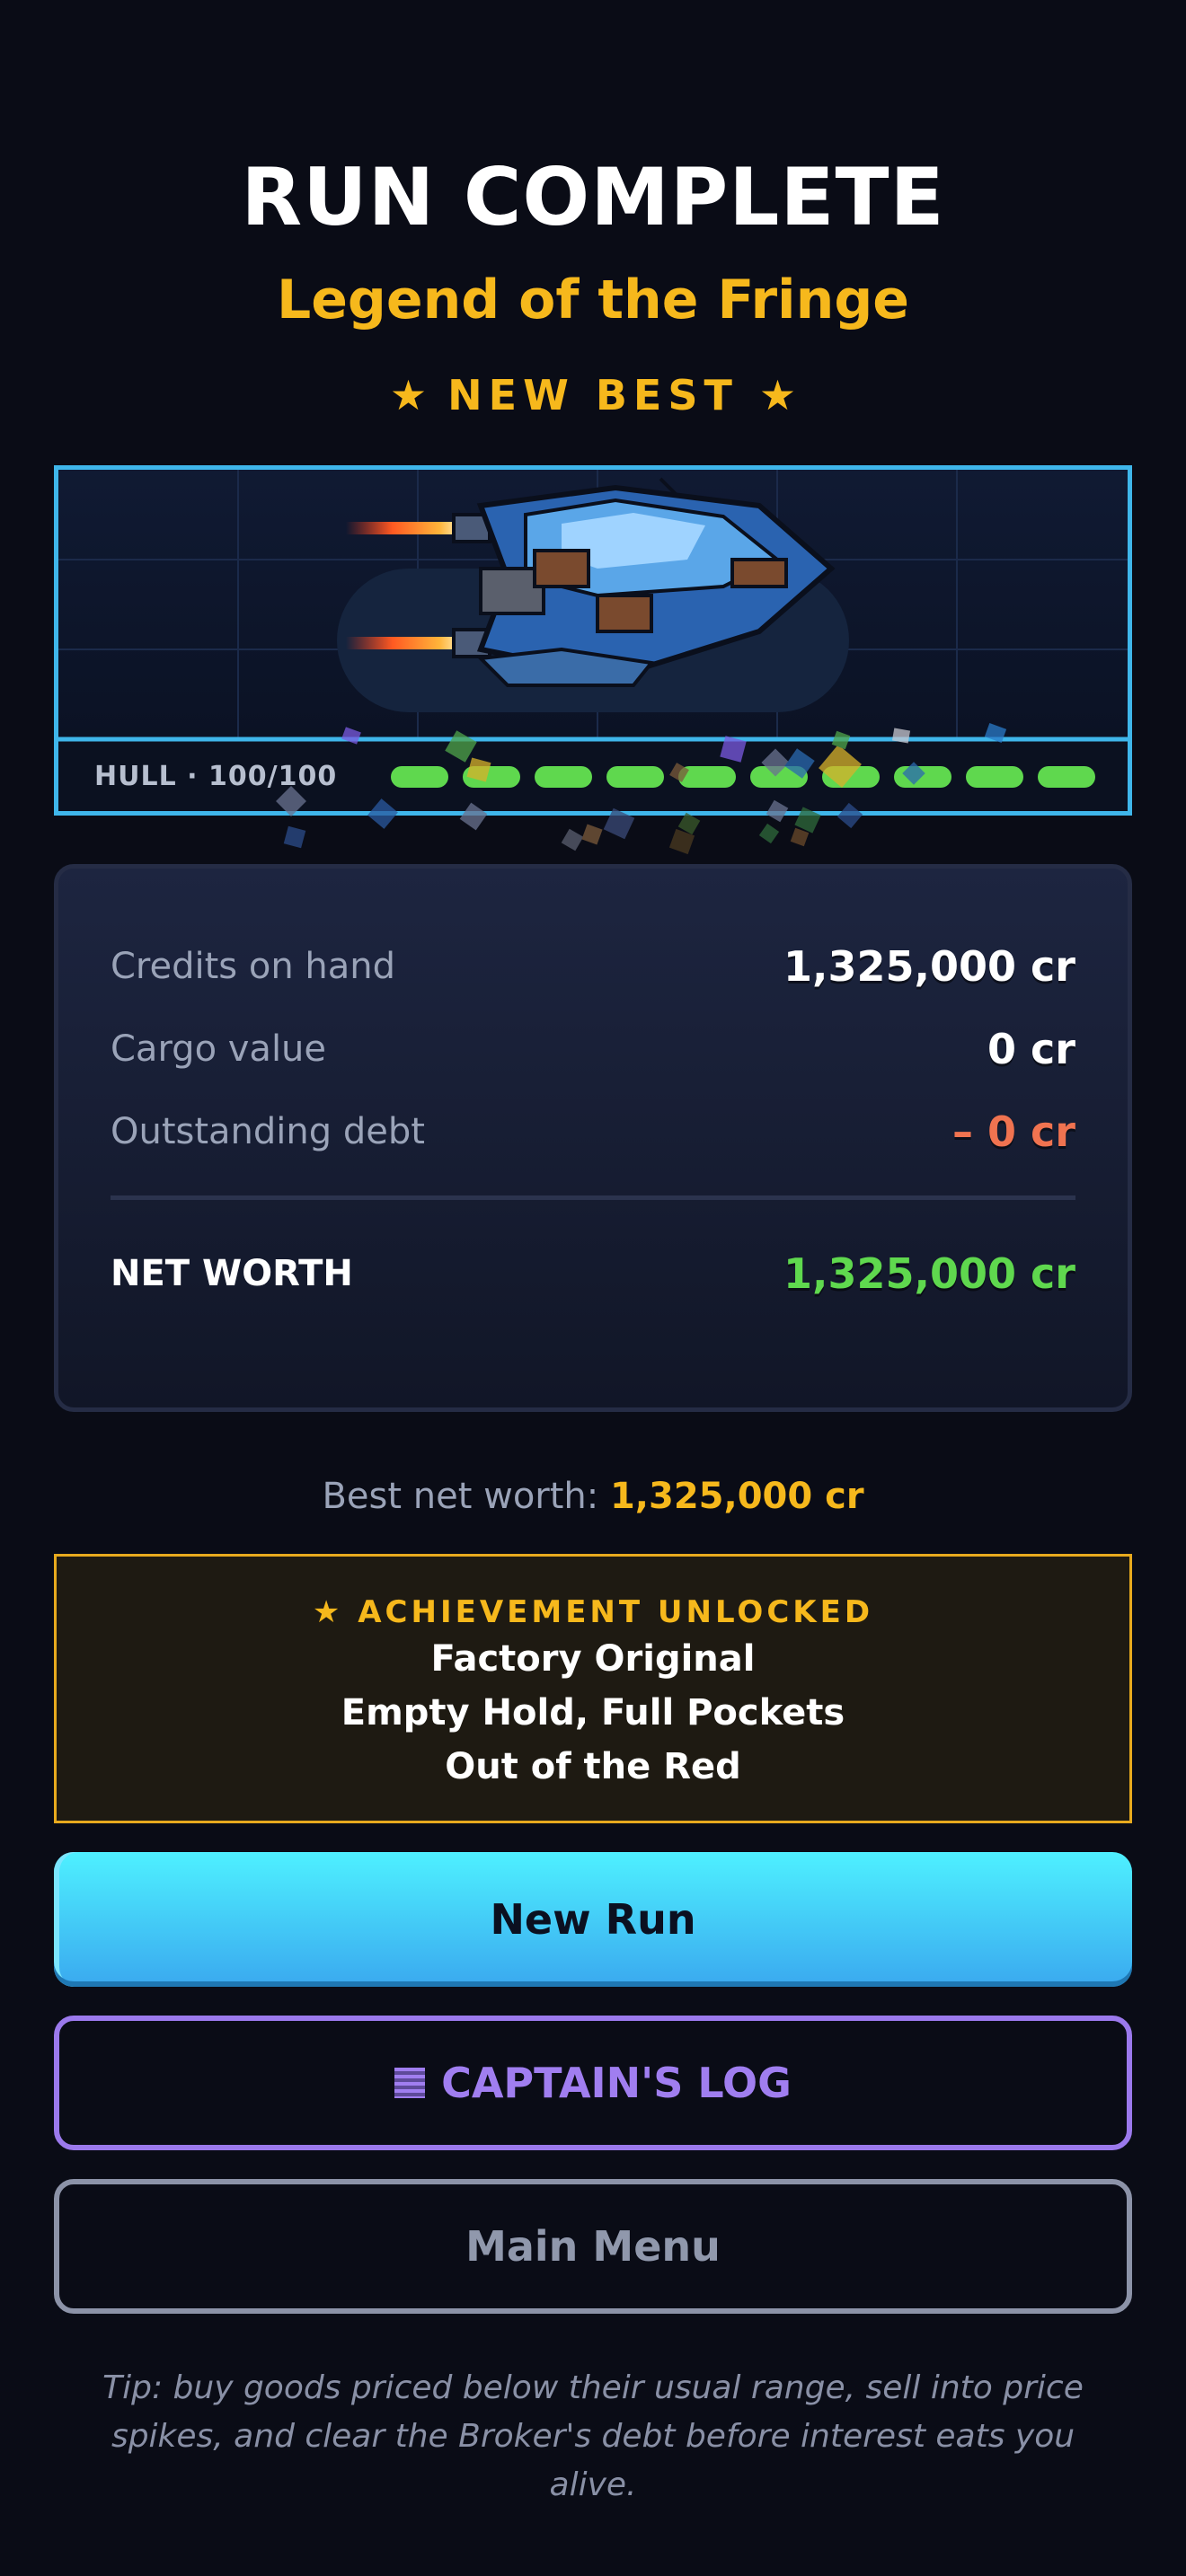 This screenshot has height=2576, width=1186. What do you see at coordinates (616, 1612) in the screenshot?
I see `achievement-heading-label: ACHIEVEMENT UNLOCKED` at bounding box center [616, 1612].